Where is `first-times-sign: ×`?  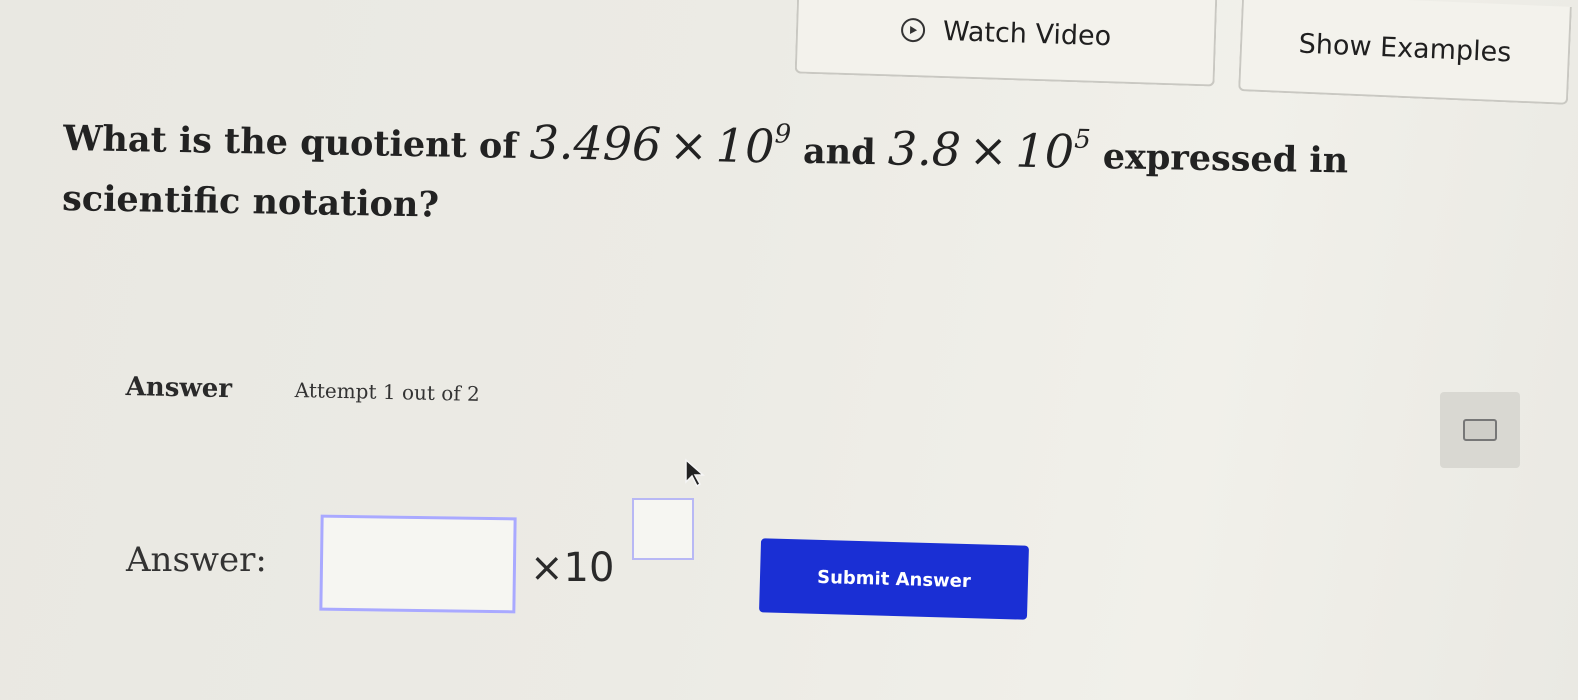
first-times-sign: × is located at coordinates (688, 145).